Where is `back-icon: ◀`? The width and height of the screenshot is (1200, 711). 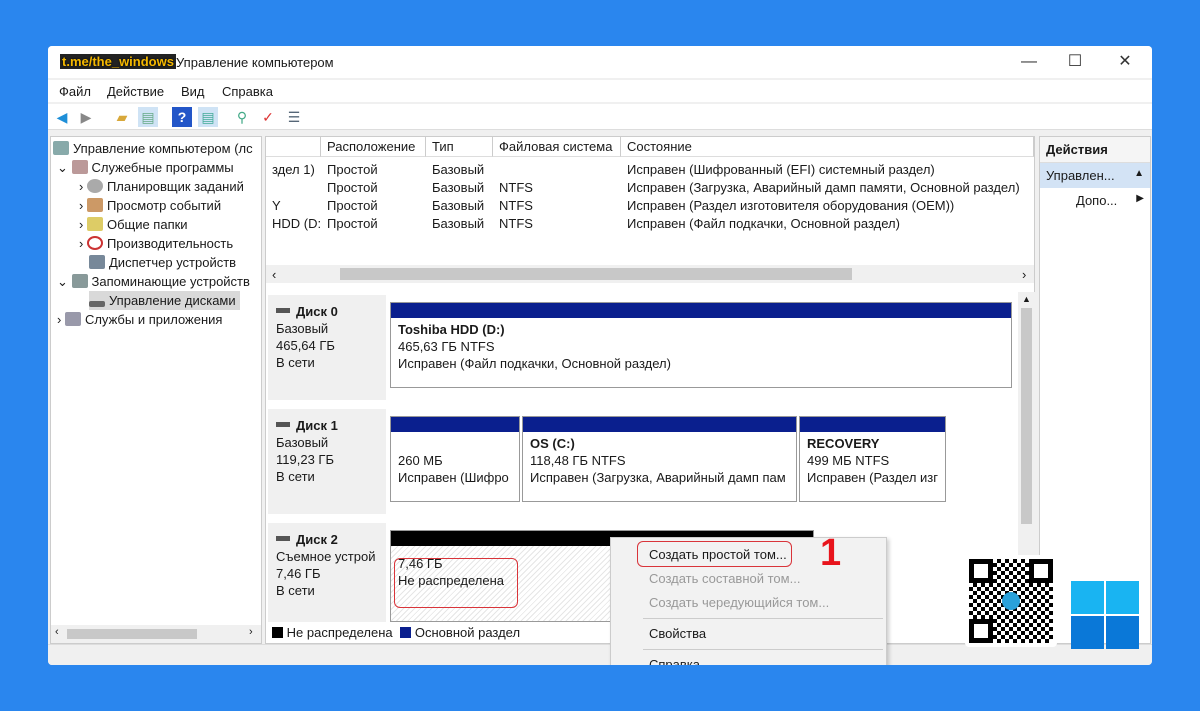
back-icon: ◀ is located at coordinates (62, 117).